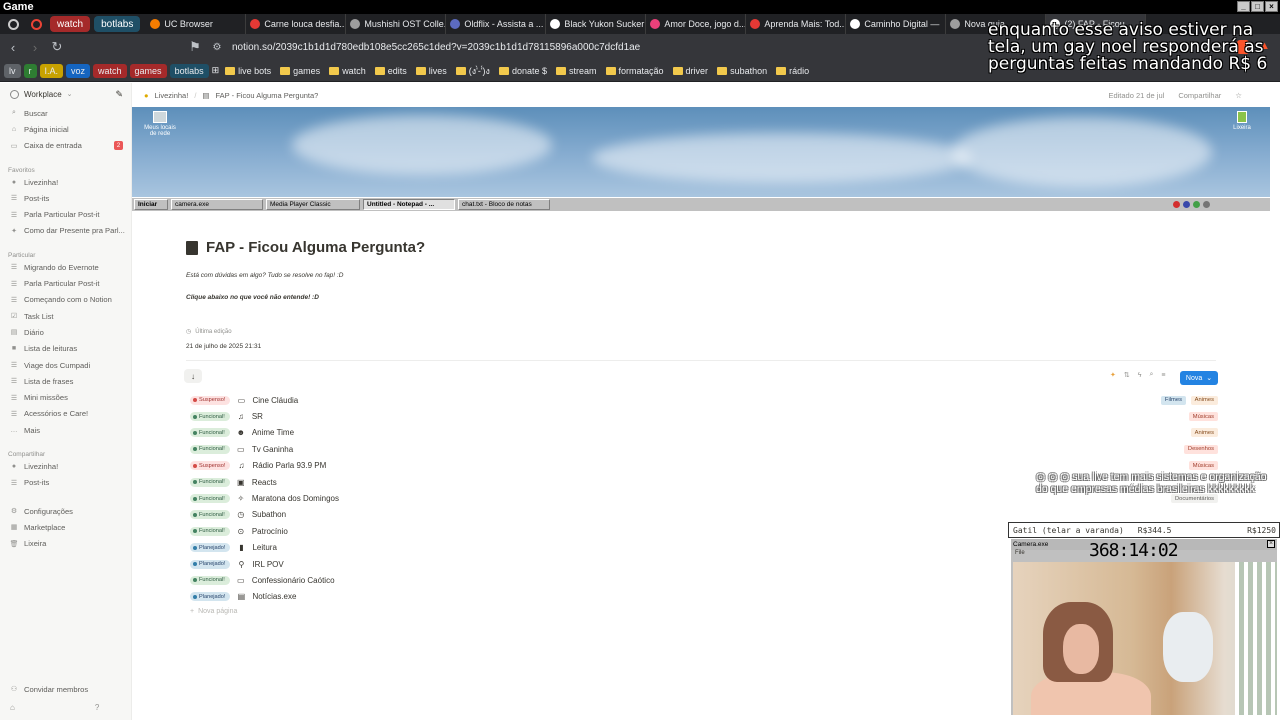 The width and height of the screenshot is (1280, 720). Describe the element at coordinates (274, 596) in the screenshot. I see `row-title: Notícias.exe` at that location.